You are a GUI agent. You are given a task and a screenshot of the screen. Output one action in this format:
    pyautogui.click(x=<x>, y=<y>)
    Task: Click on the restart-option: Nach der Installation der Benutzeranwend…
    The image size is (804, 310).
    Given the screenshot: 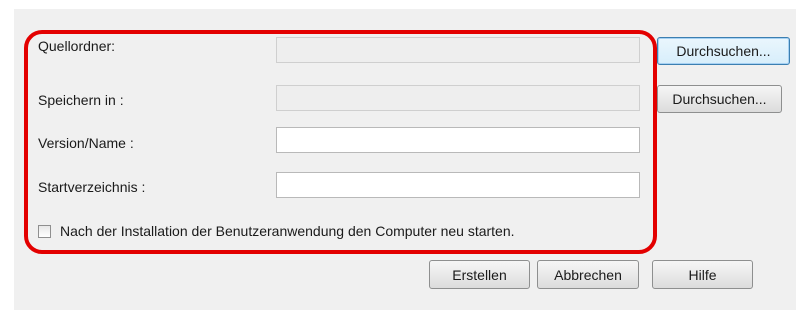 What is the action you would take?
    pyautogui.click(x=276, y=231)
    